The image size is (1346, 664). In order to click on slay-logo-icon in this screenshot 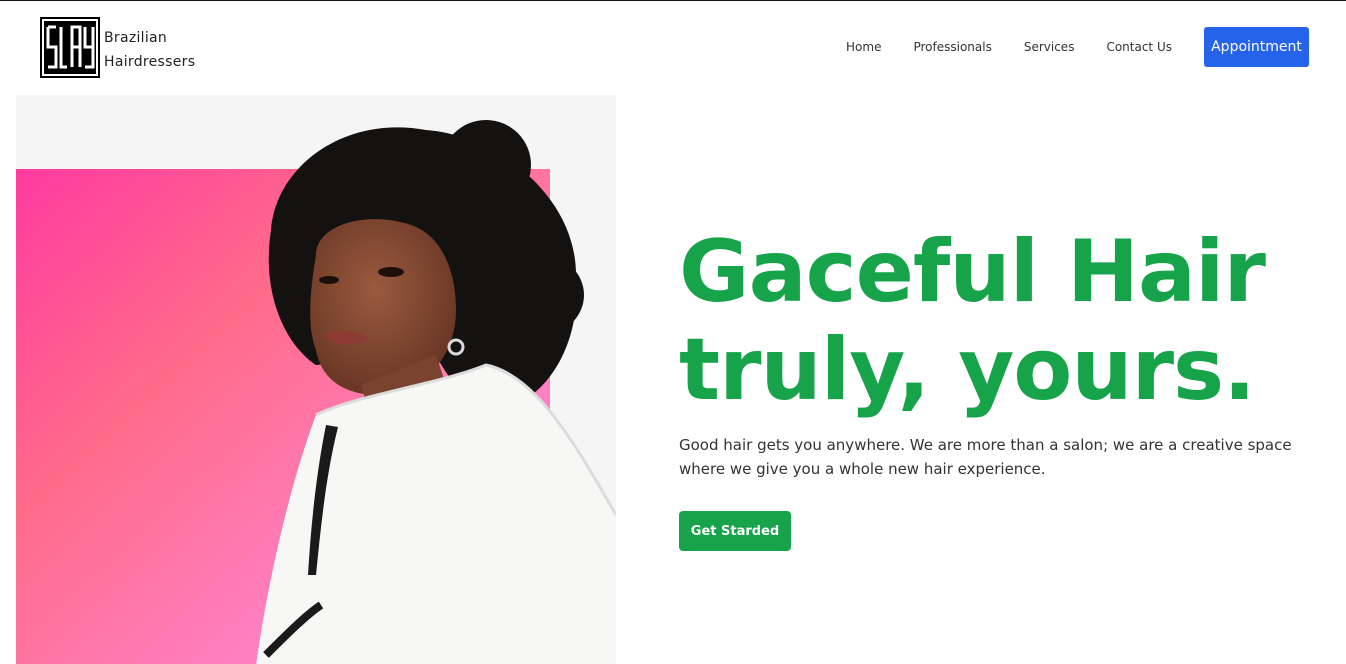, I will do `click(70, 47)`.